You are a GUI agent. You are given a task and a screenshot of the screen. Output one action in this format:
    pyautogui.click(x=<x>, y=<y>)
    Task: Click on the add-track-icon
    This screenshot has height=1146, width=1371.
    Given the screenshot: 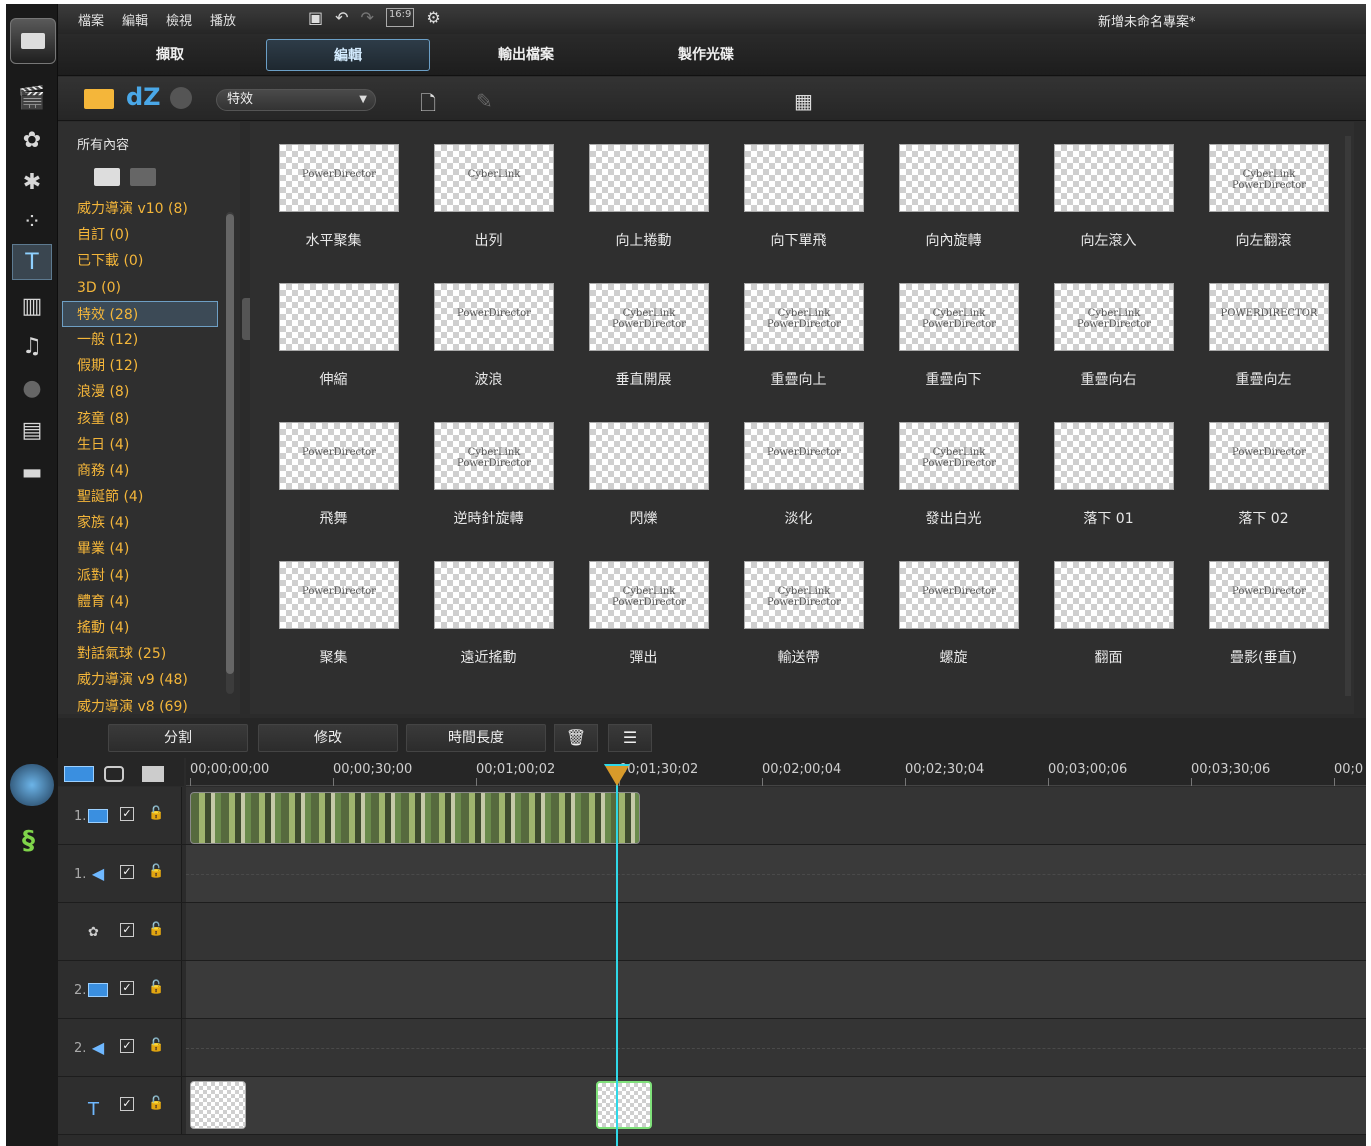 What is the action you would take?
    pyautogui.click(x=153, y=774)
    